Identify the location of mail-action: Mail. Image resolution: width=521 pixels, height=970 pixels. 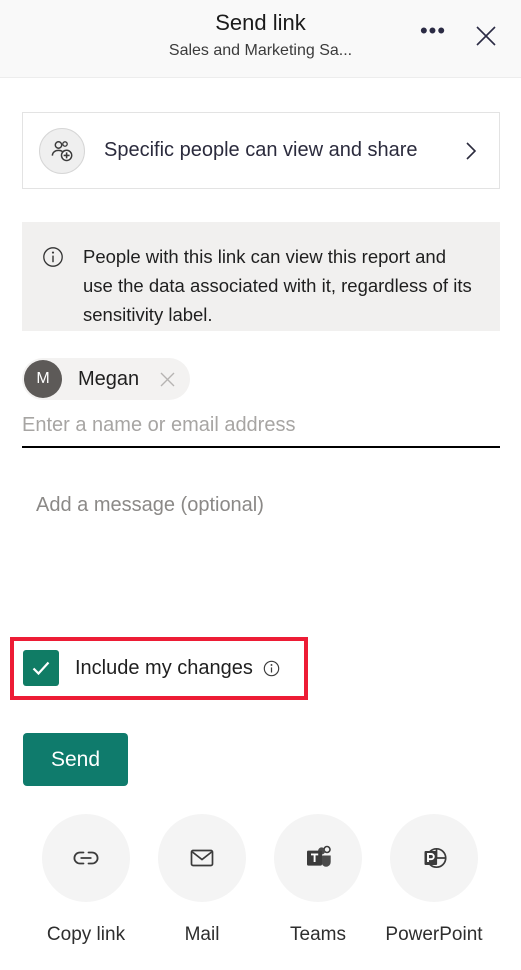
(202, 880).